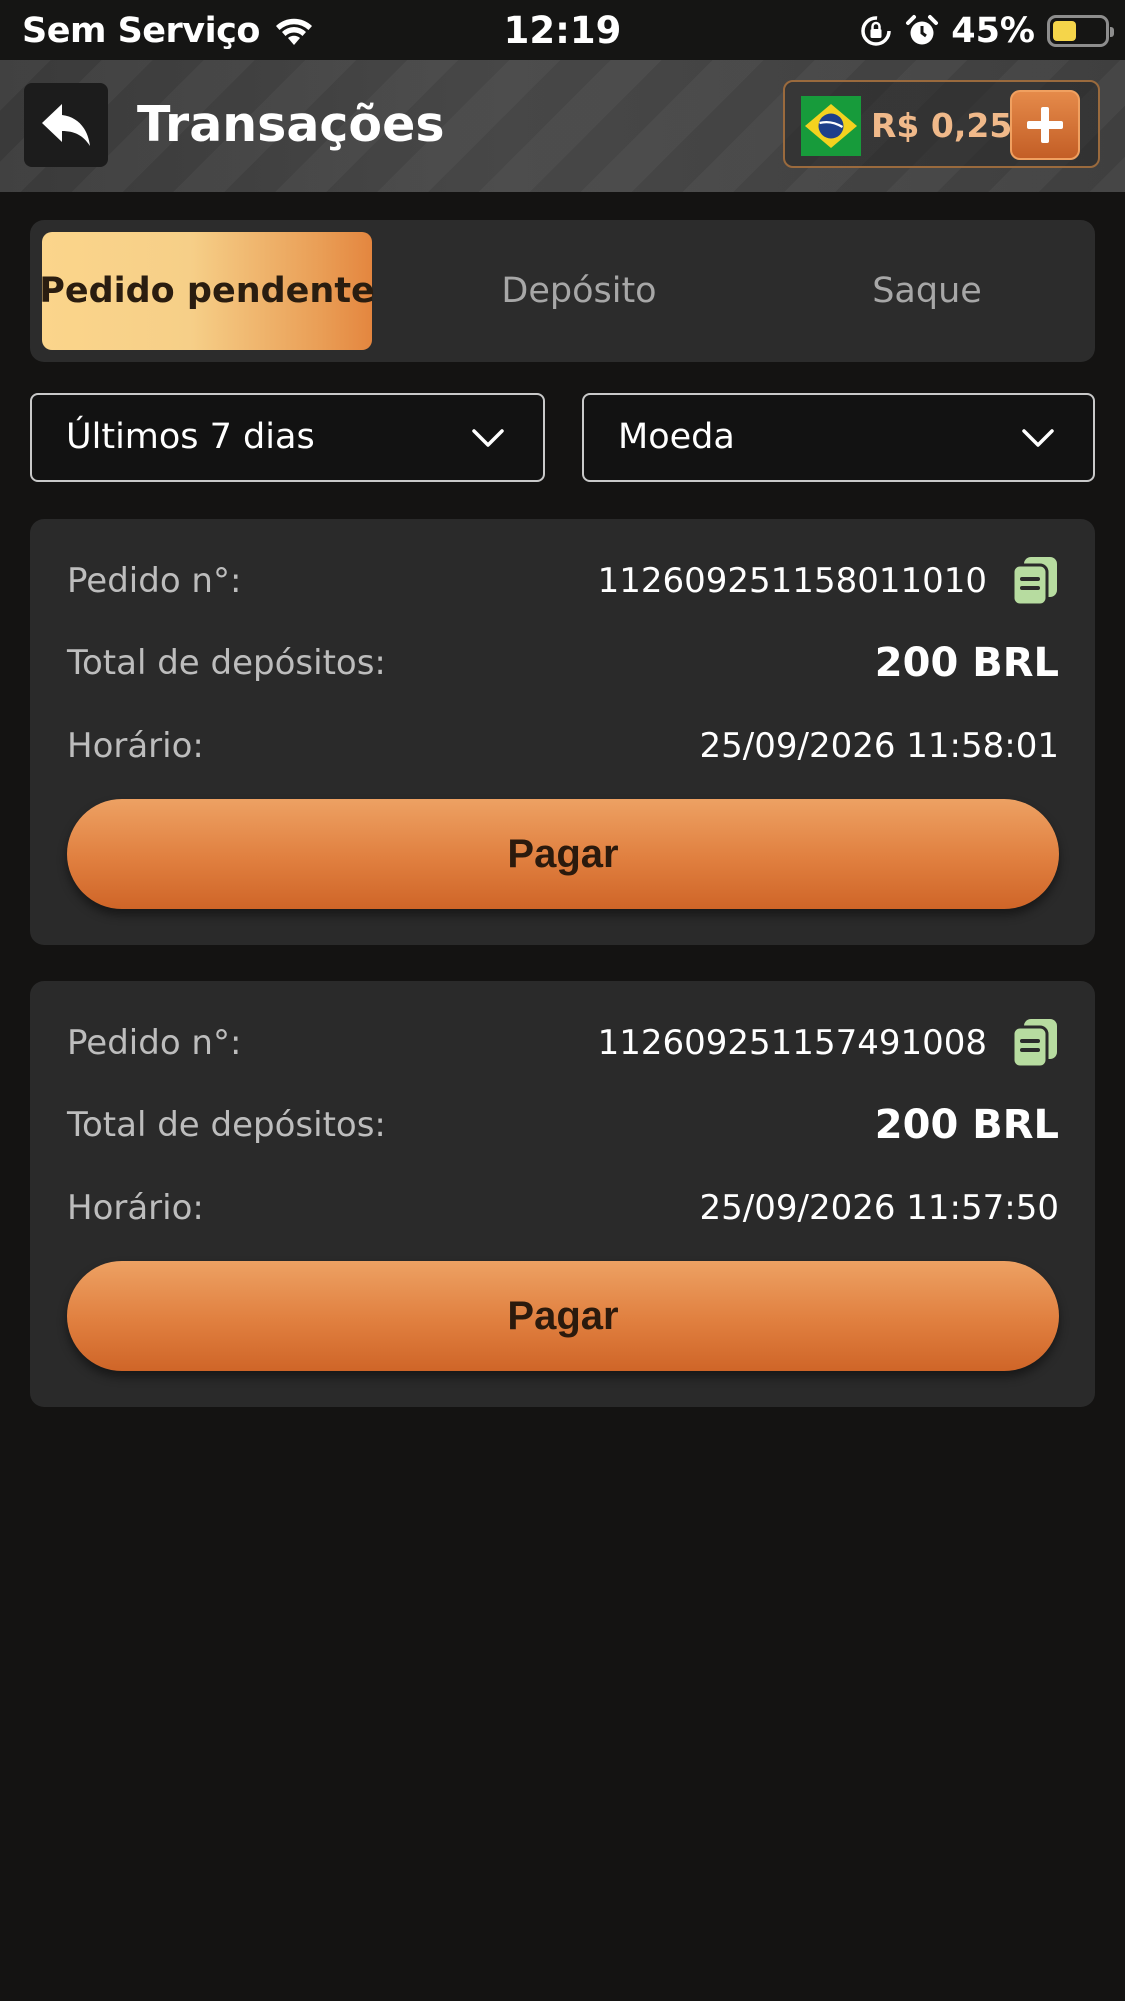 Image resolution: width=1125 pixels, height=2001 pixels. Describe the element at coordinates (562, 126) in the screenshot. I see `header: Transações R$ 0,25` at that location.